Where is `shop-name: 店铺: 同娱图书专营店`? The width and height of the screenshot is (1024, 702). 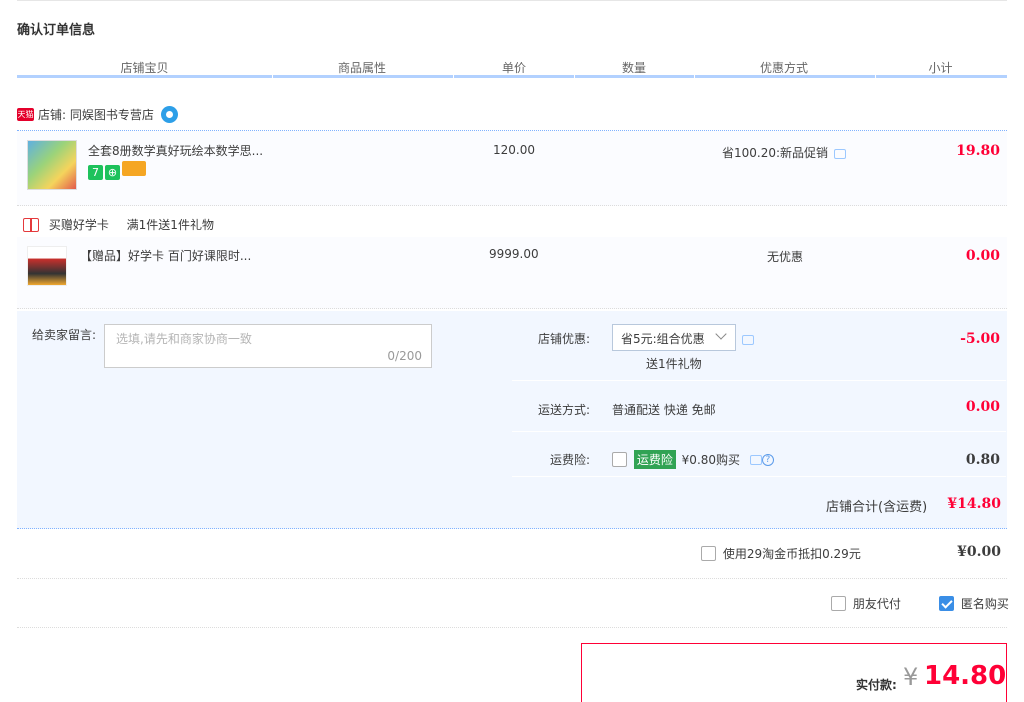
shop-name: 店铺: 同娱图书专营店 is located at coordinates (96, 115).